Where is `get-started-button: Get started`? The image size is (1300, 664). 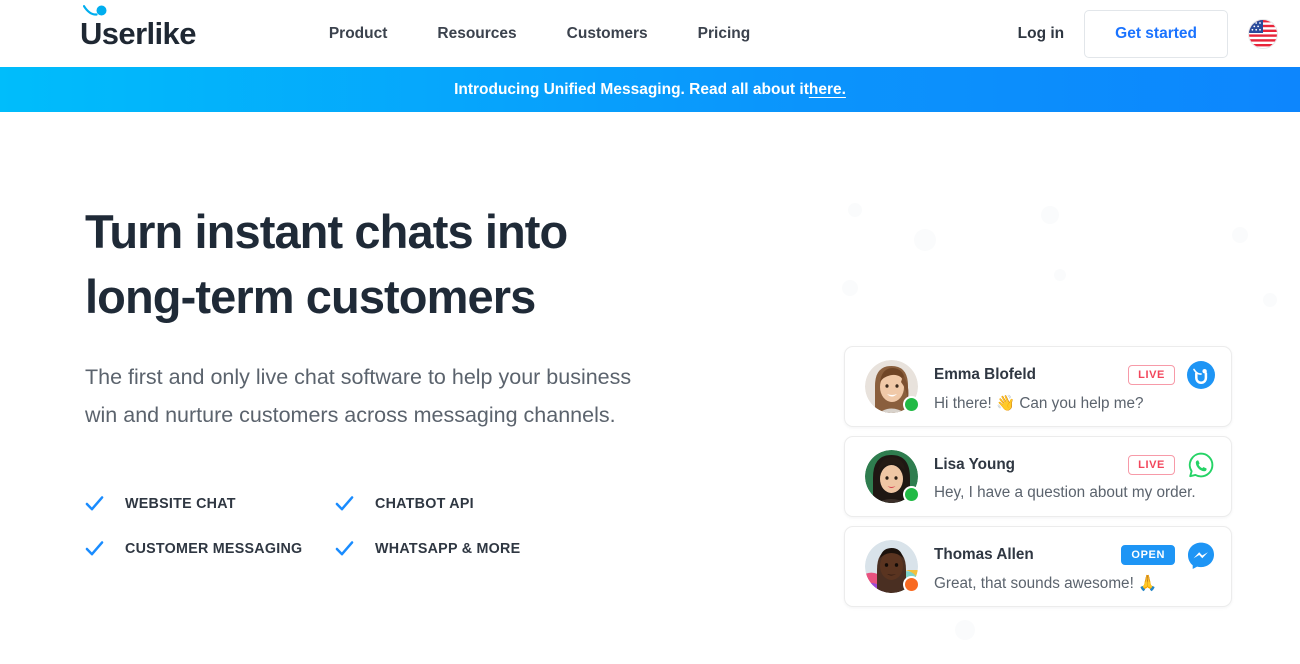 get-started-button: Get started is located at coordinates (1156, 33).